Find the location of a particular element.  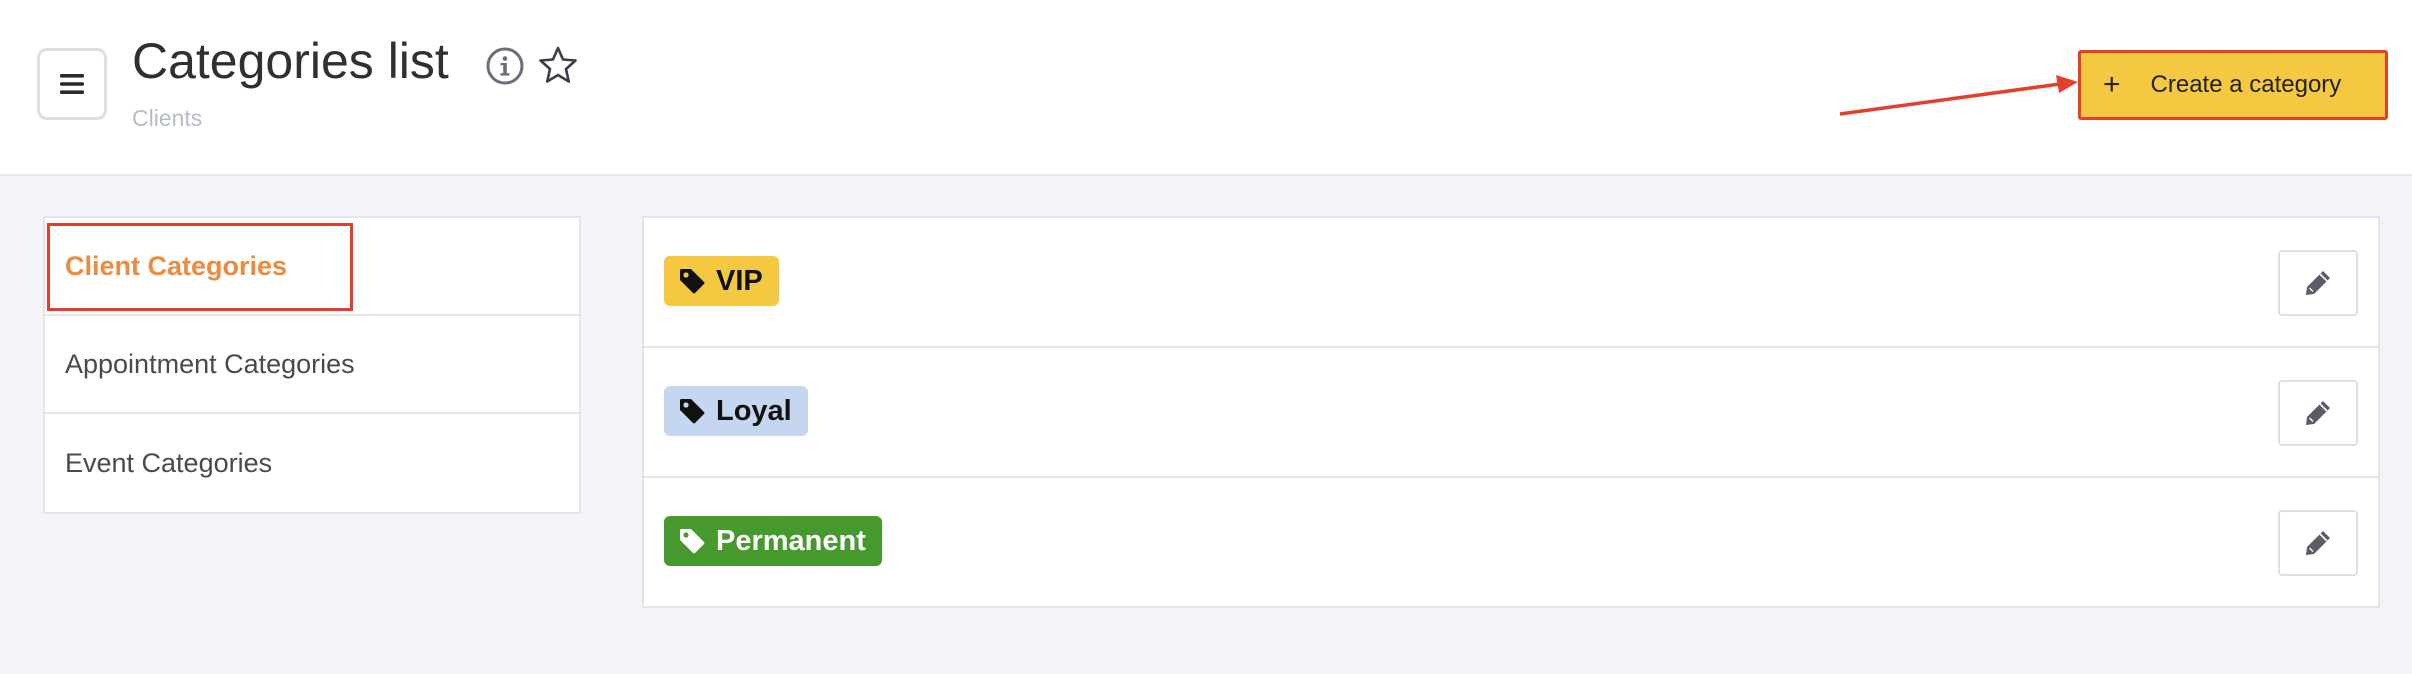

category-tag: Permanent is located at coordinates (773, 541).